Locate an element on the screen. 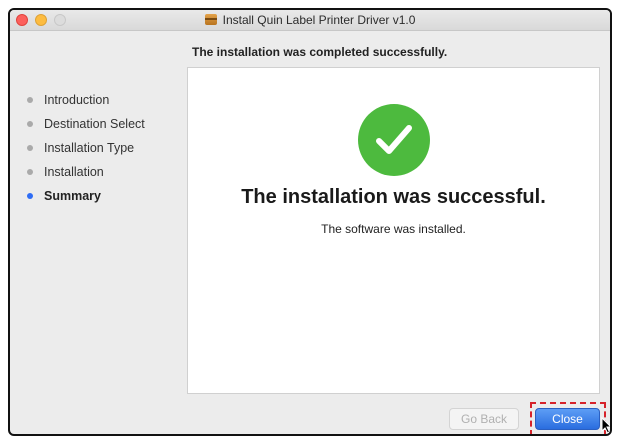 This screenshot has width=619, height=446. step-installation: Installation is located at coordinates (104, 172).